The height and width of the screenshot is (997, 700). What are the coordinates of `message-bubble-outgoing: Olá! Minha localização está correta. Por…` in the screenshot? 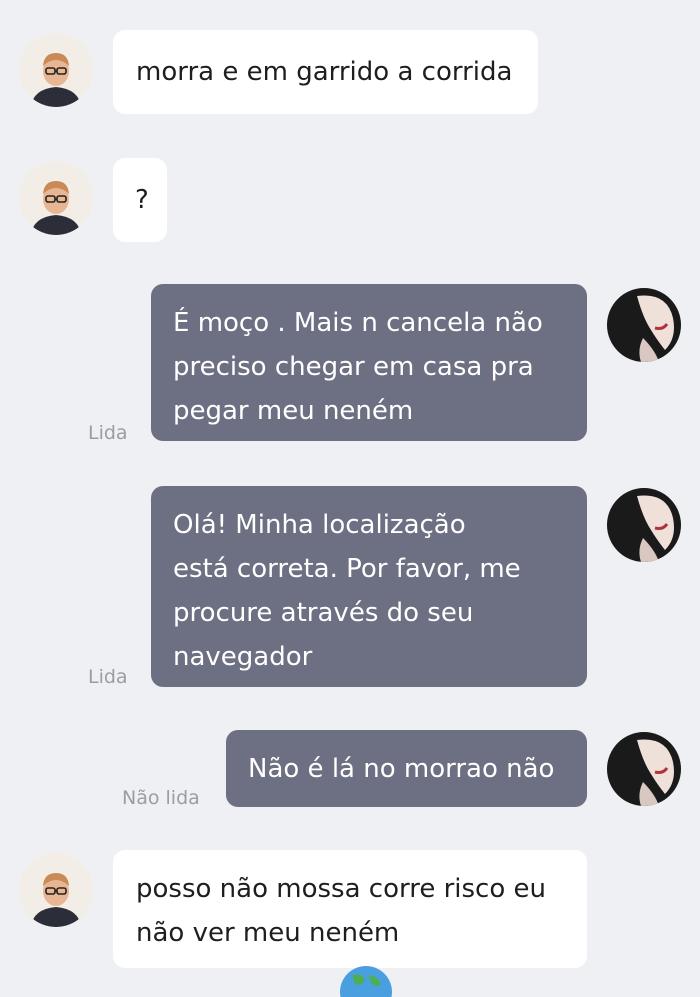 It's located at (369, 586).